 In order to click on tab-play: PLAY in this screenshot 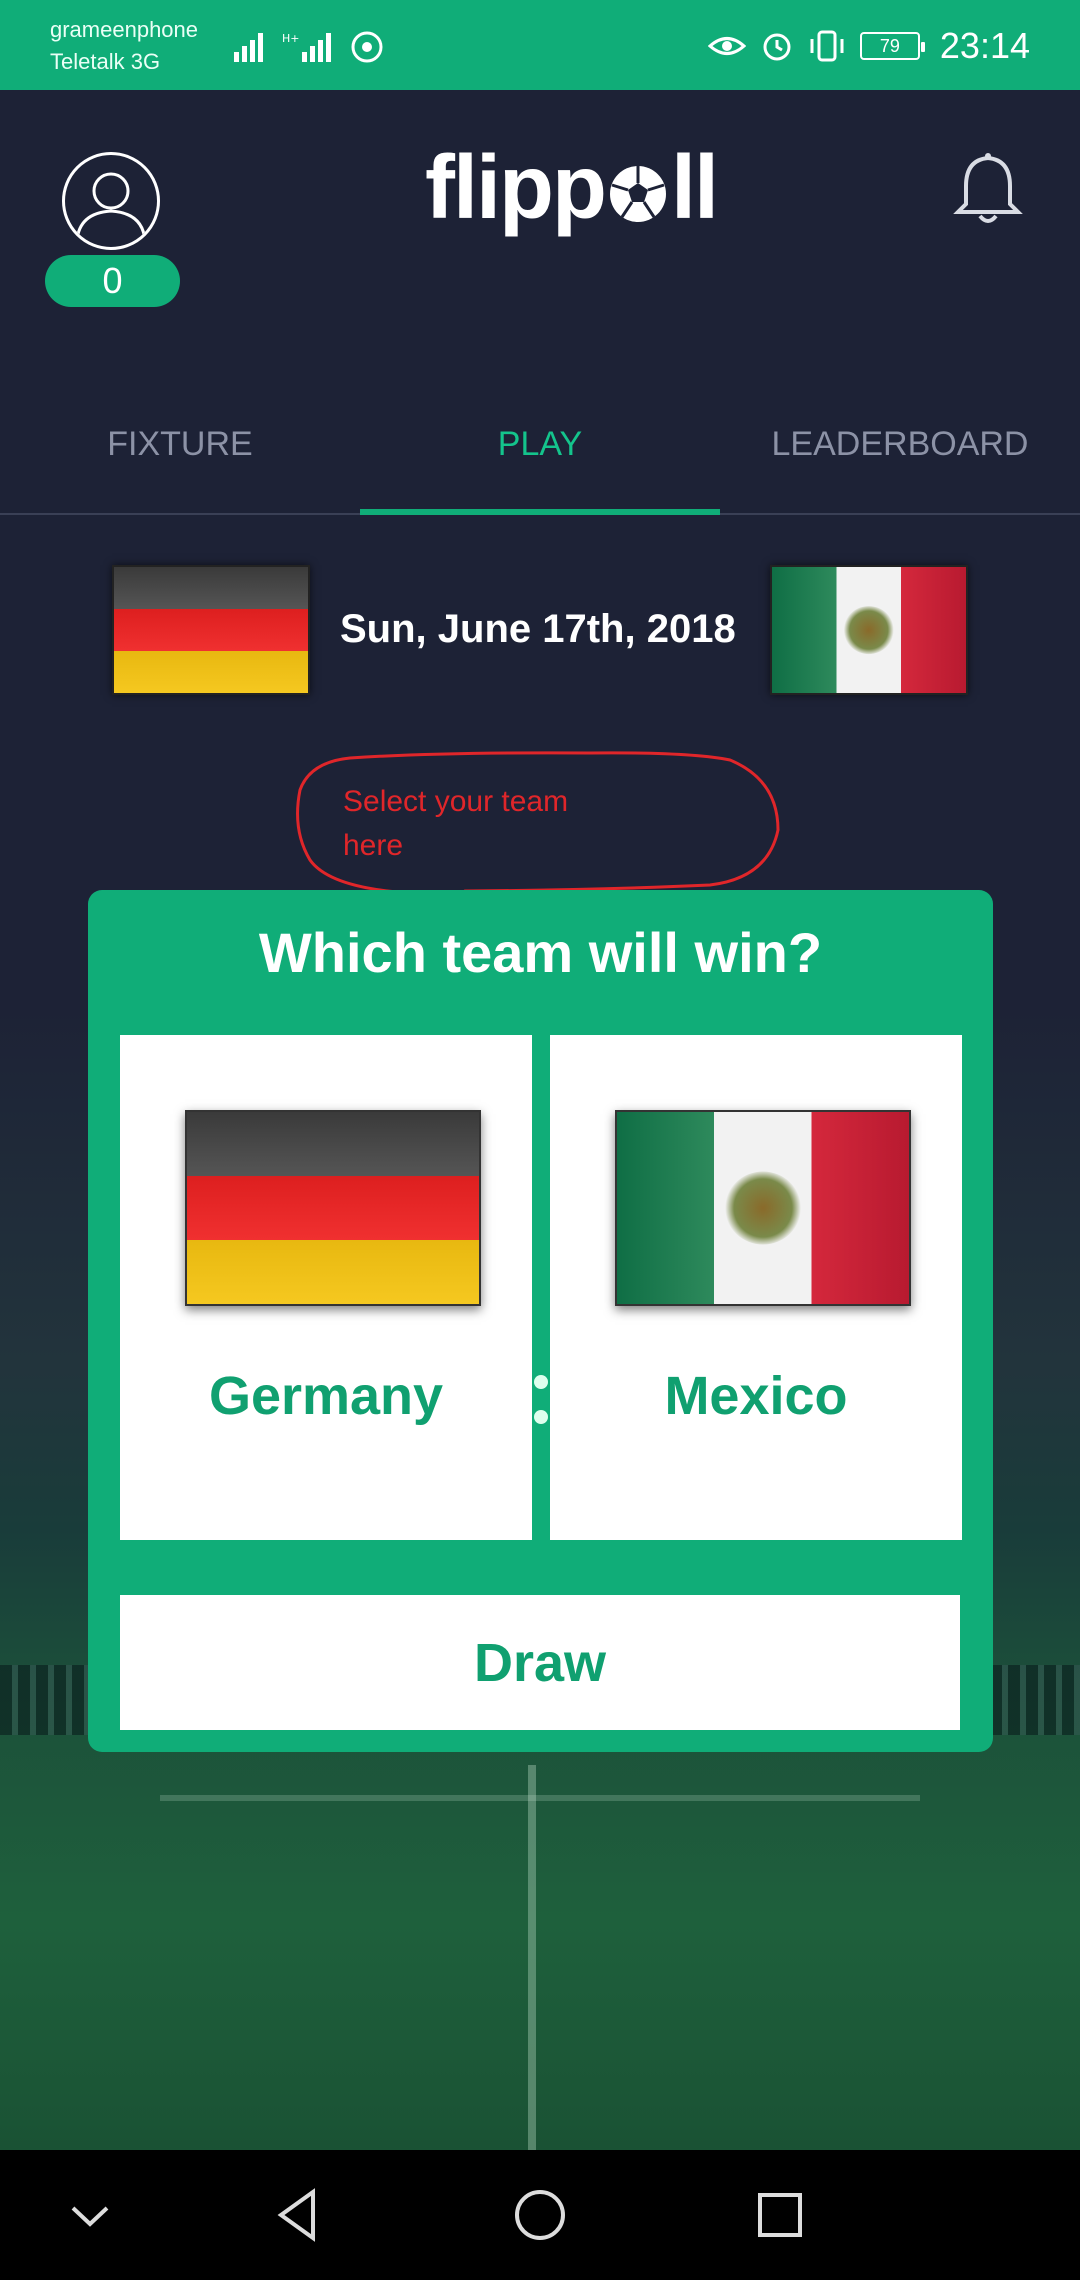, I will do `click(540, 445)`.